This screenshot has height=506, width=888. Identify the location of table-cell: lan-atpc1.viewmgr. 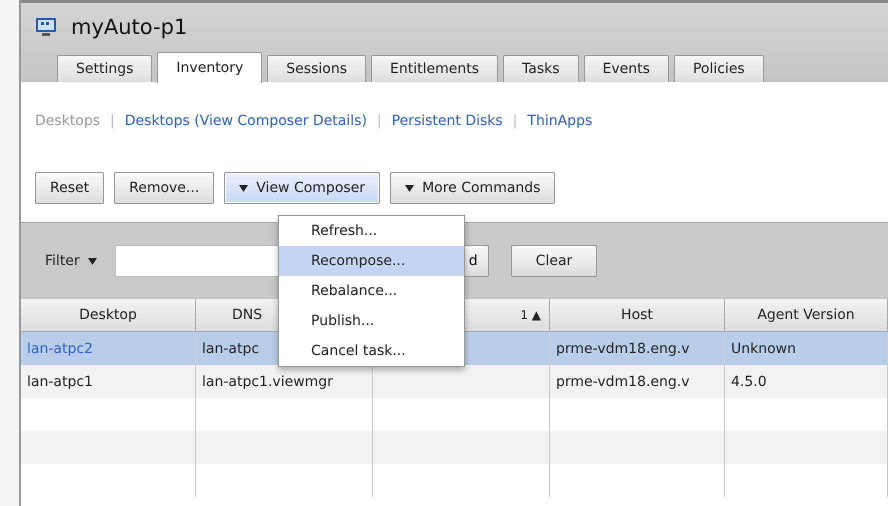
(284, 381).